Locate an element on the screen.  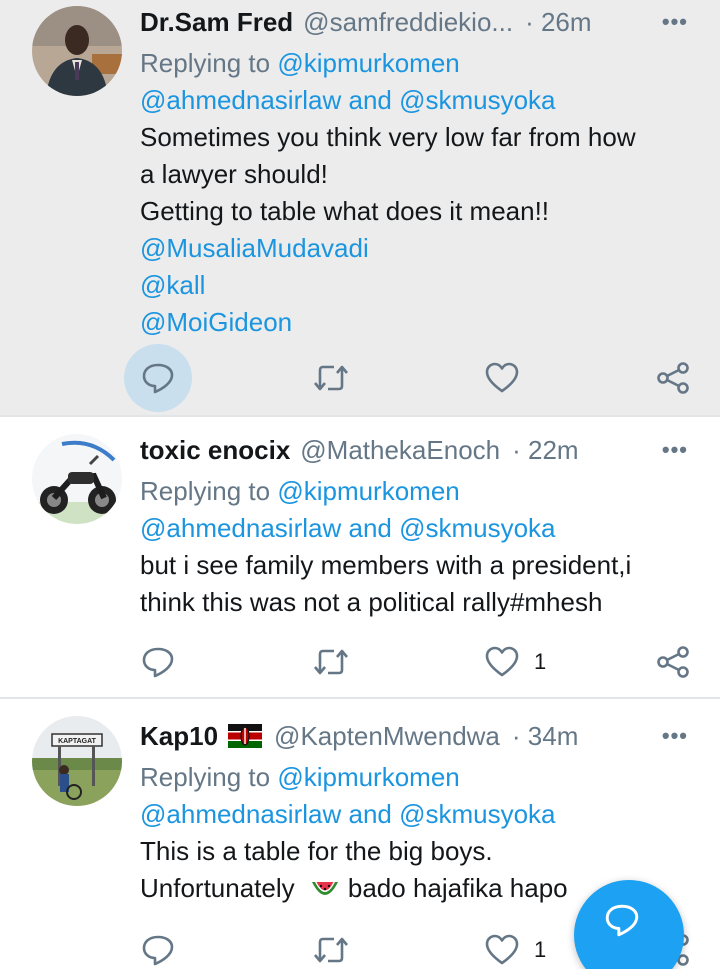
kenya-flag-icon is located at coordinates (245, 736).